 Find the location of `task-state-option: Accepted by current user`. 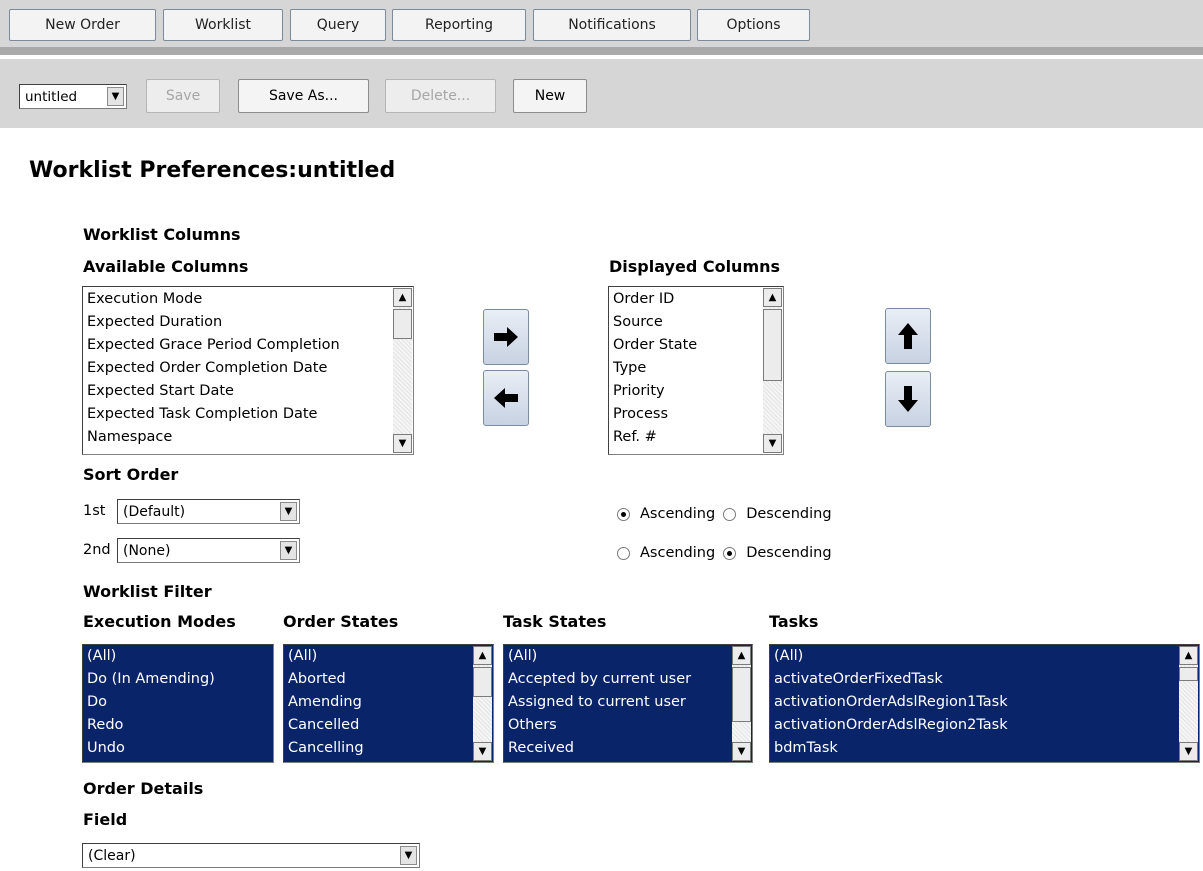

task-state-option: Accepted by current user is located at coordinates (619, 680).